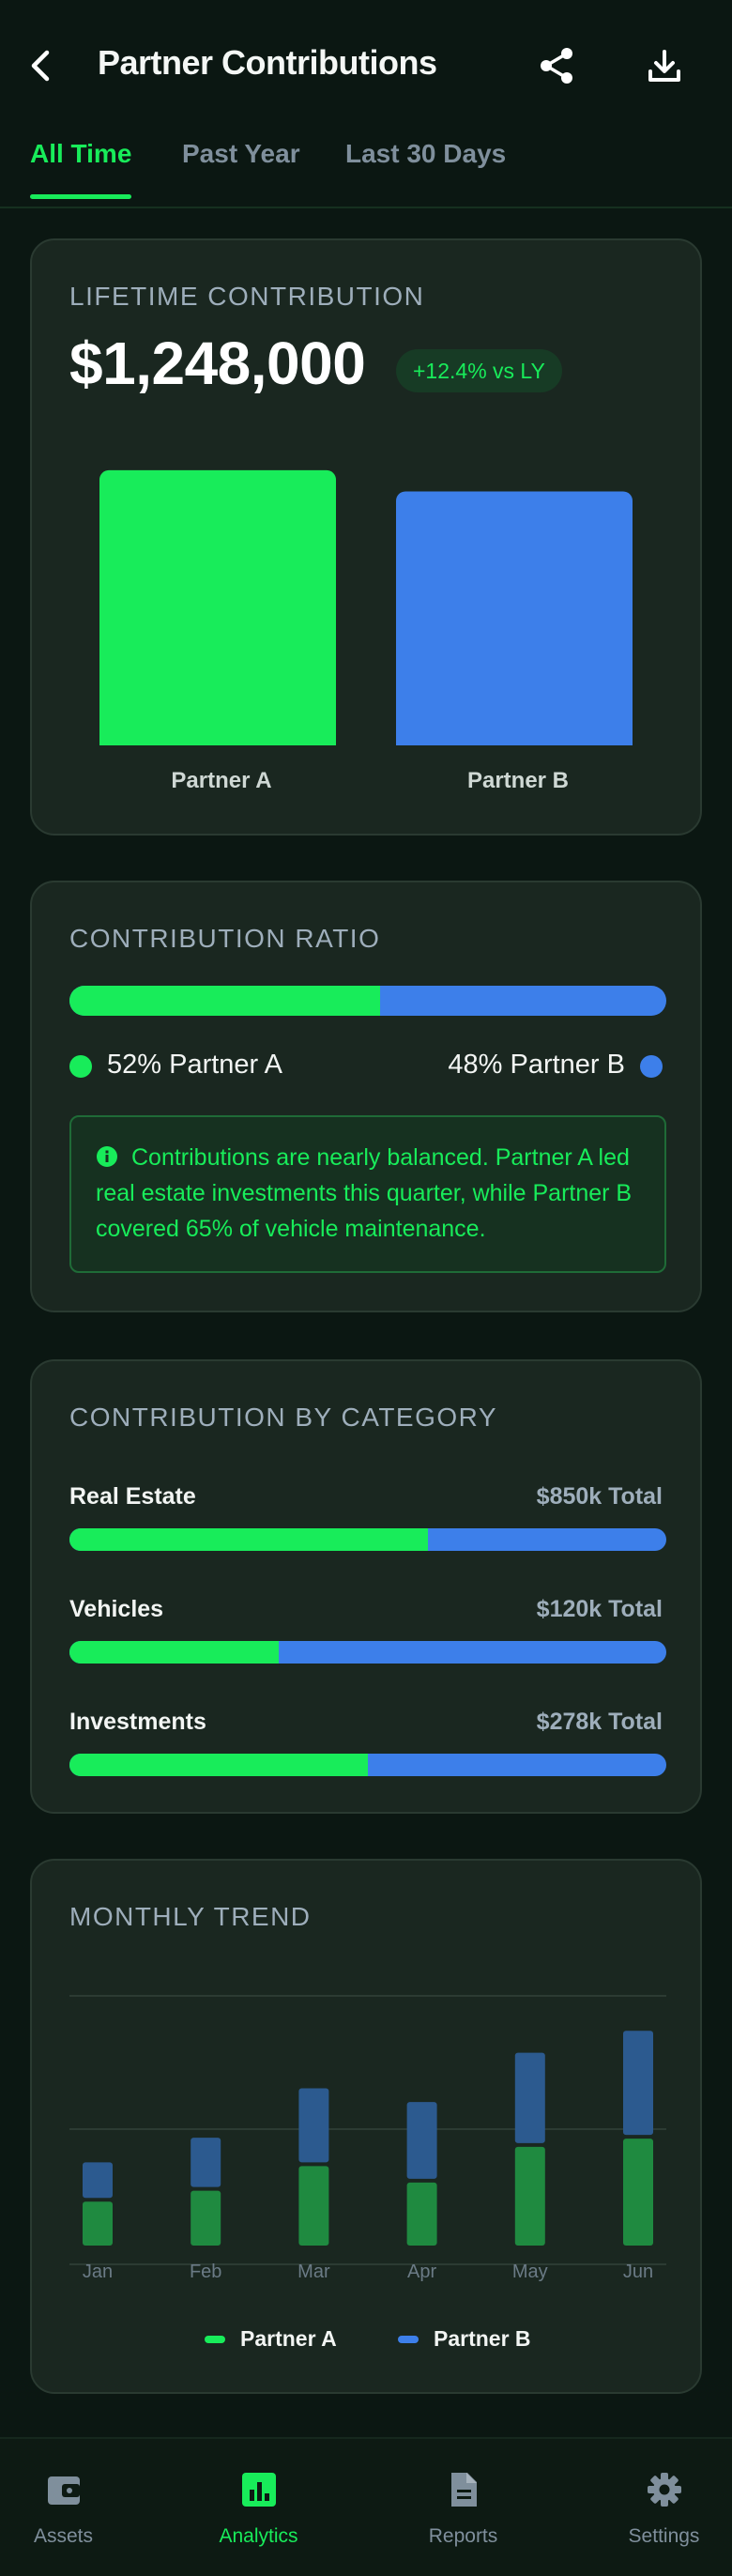 The image size is (732, 2576). Describe the element at coordinates (78, 2508) in the screenshot. I see `nav-assets: Assets` at that location.